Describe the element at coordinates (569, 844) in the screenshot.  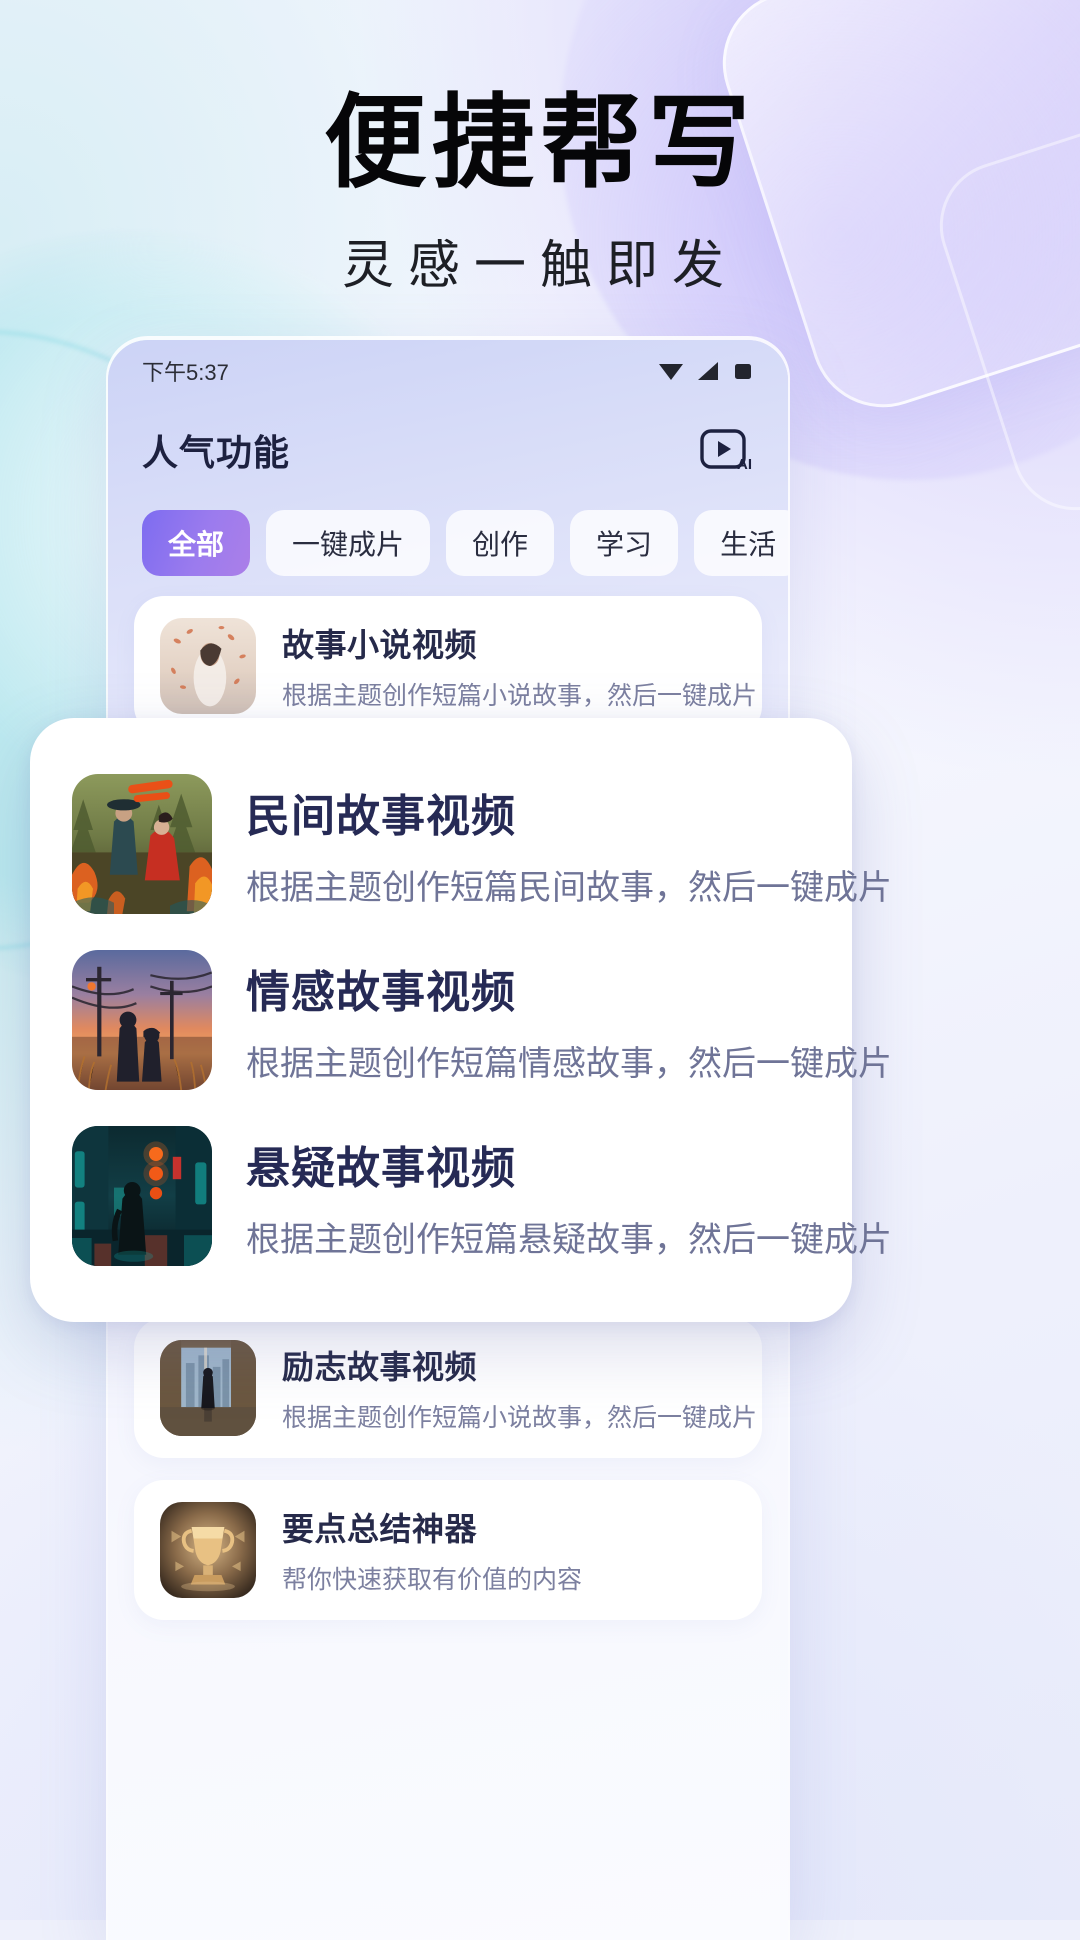
I see `popup-item-text: 民间故事视频 根据主题创作短篇民间故事，然后一键成片` at that location.